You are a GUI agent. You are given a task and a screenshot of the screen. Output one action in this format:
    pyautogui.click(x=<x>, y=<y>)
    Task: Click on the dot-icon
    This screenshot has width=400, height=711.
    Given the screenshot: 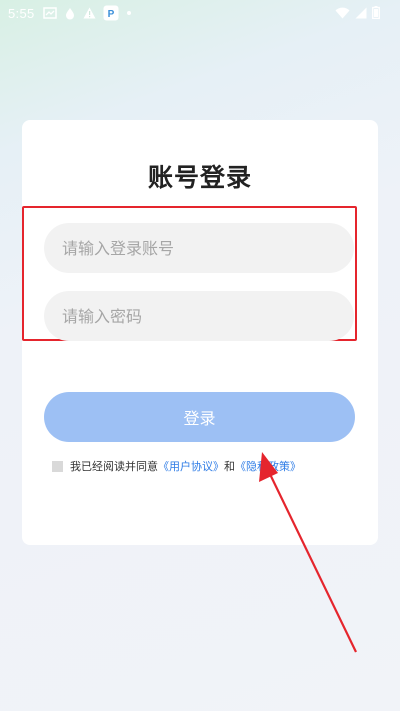 What is the action you would take?
    pyautogui.click(x=129, y=13)
    